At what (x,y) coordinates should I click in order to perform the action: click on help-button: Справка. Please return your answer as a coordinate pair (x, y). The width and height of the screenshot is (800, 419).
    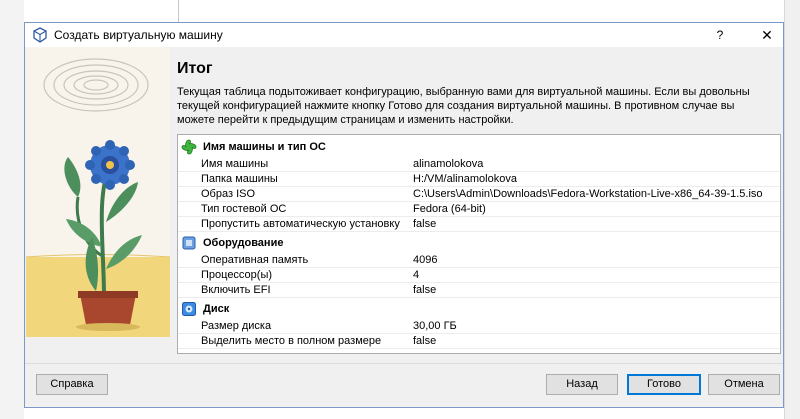
    Looking at the image, I should click on (72, 384).